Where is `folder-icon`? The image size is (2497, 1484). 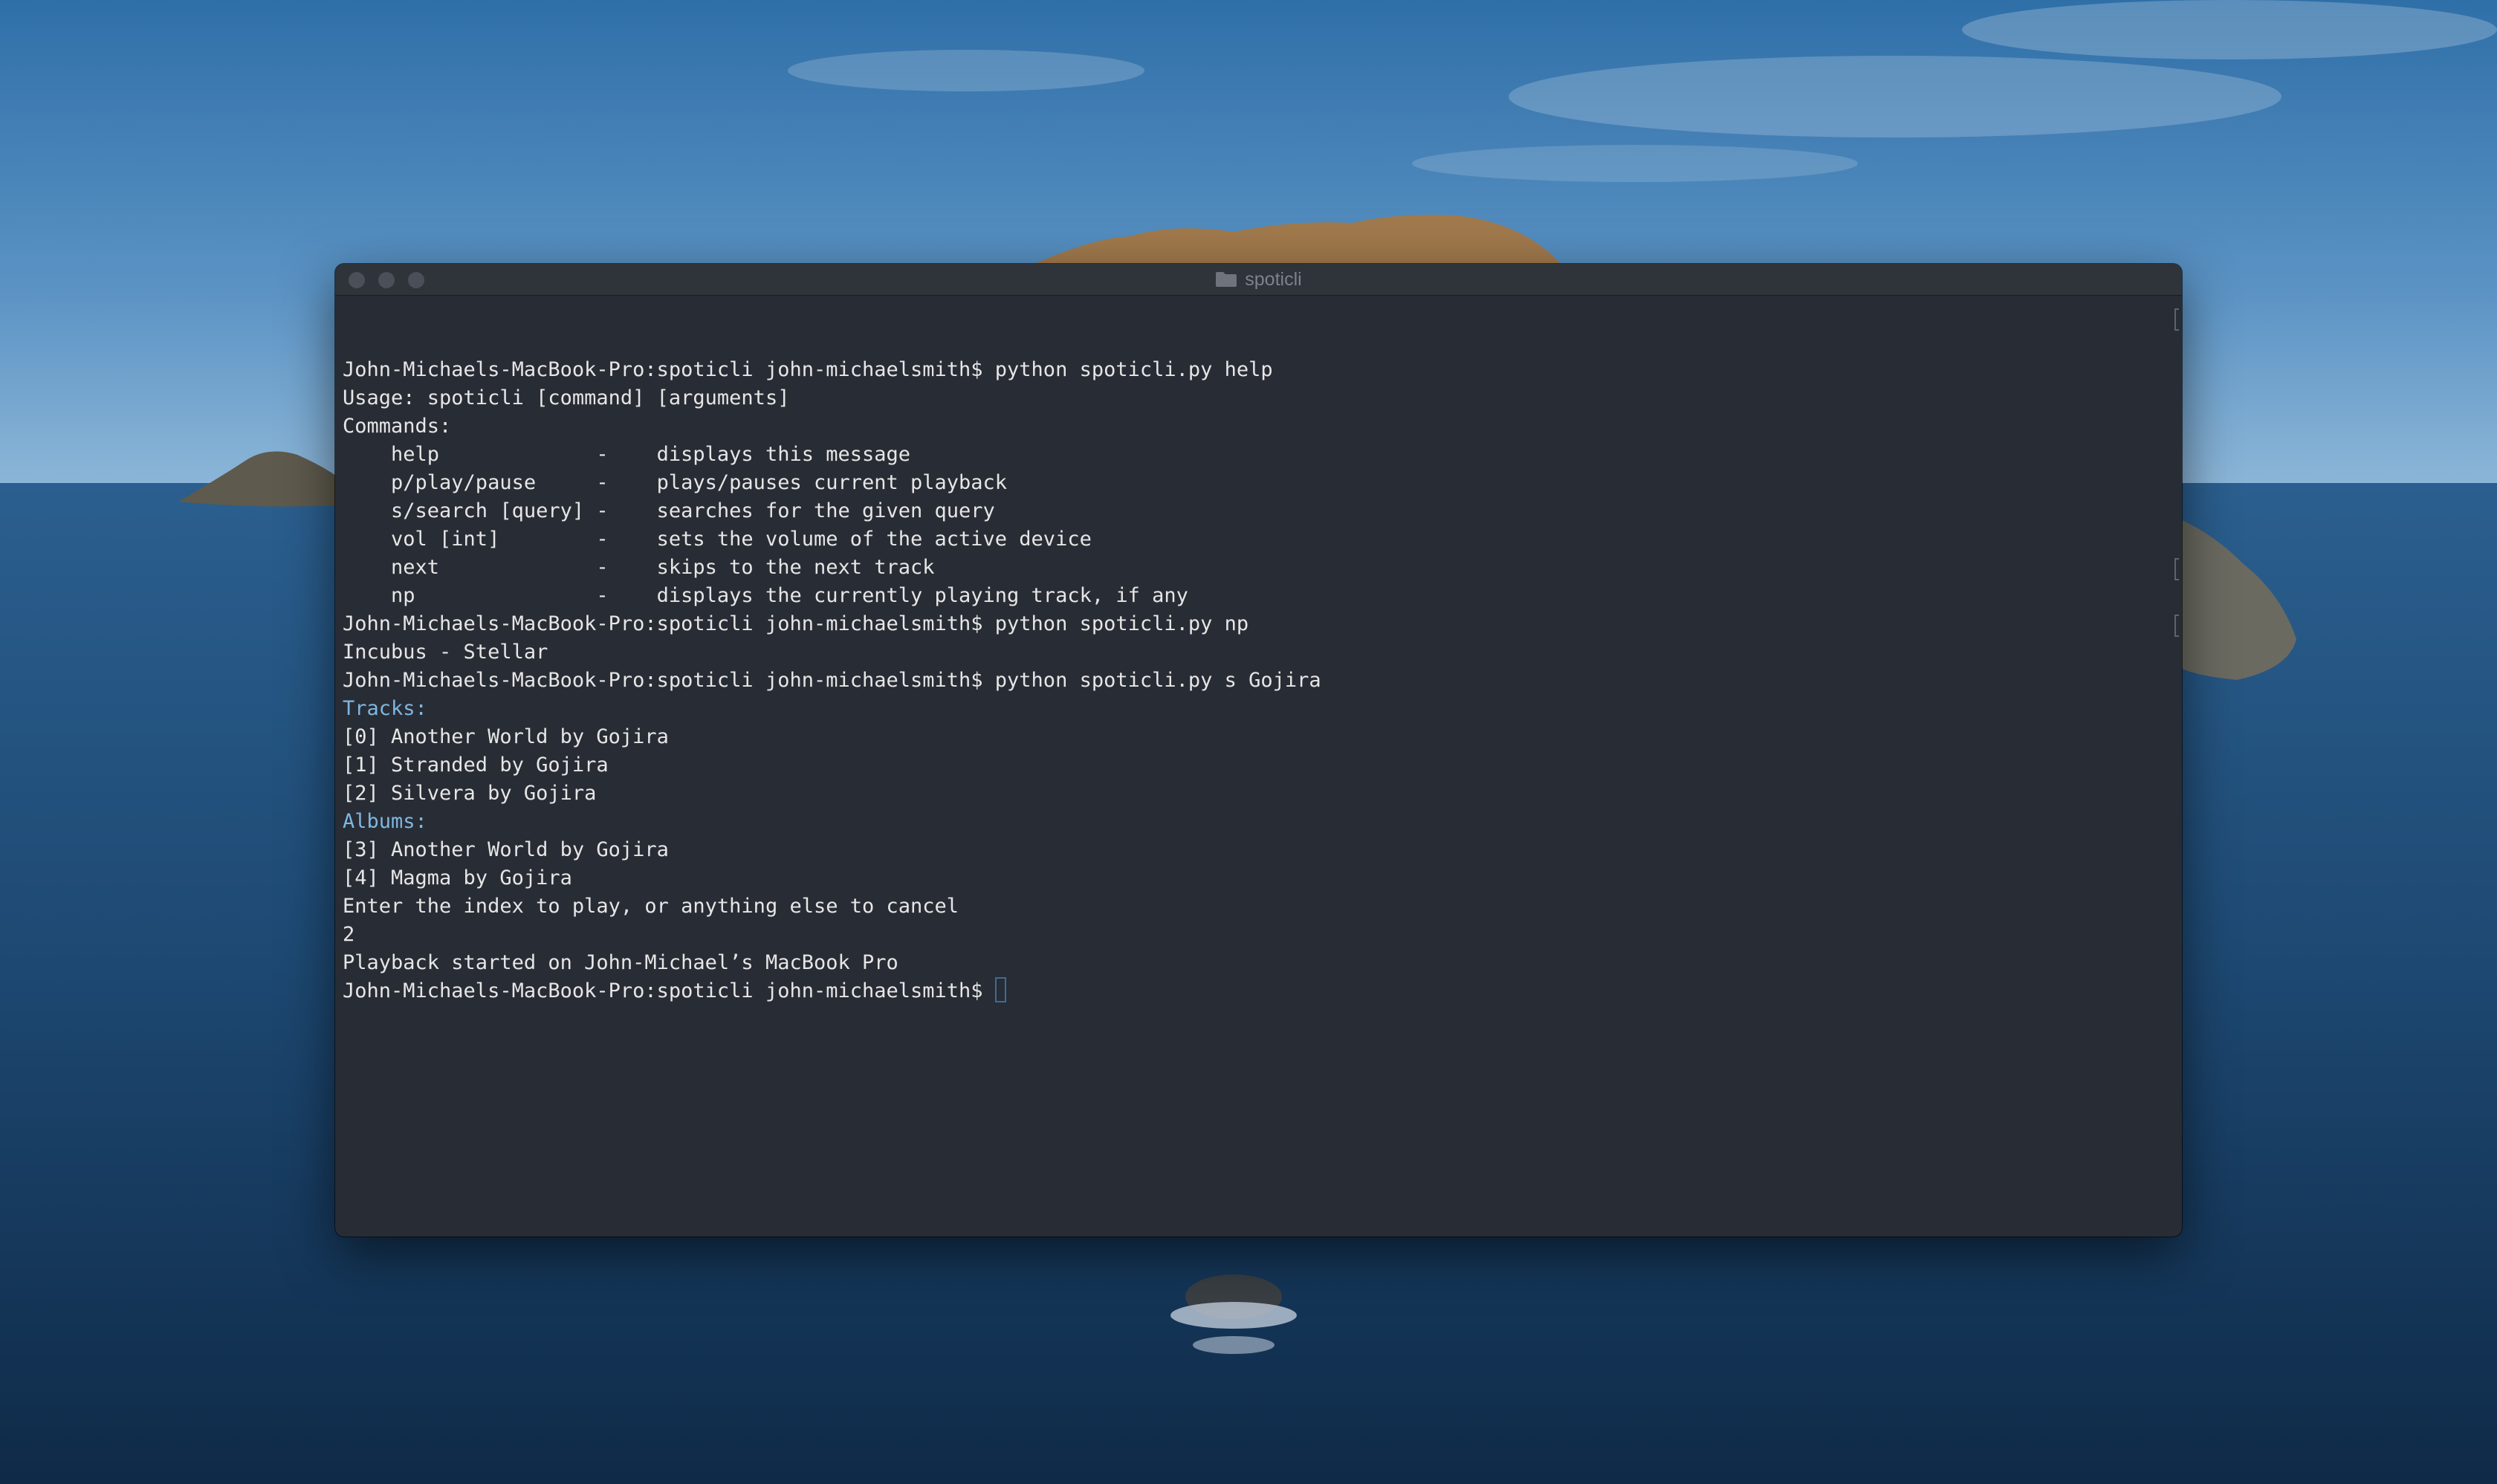 folder-icon is located at coordinates (1227, 280).